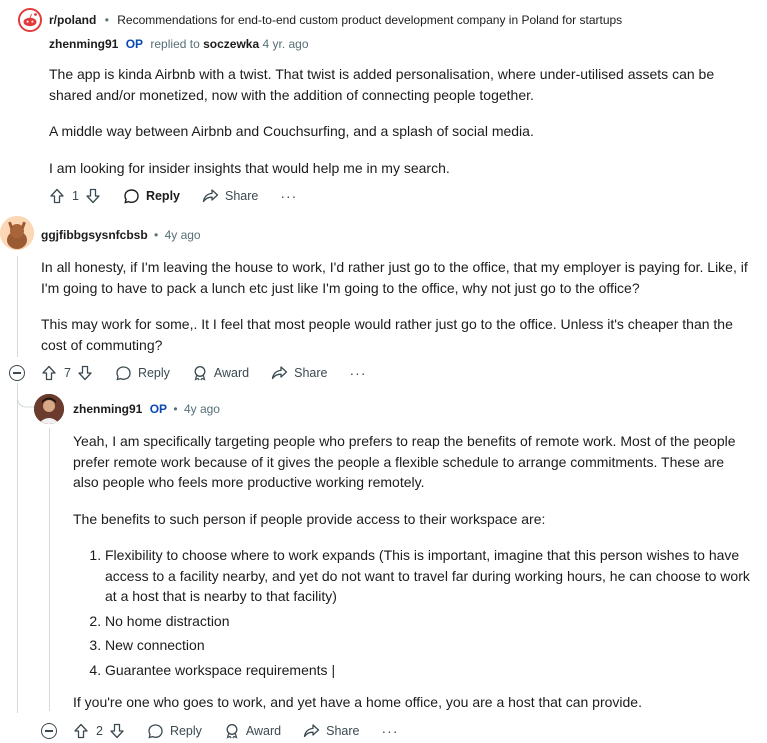  Describe the element at coordinates (83, 44) in the screenshot. I see `comment1-author: zhenming91` at that location.